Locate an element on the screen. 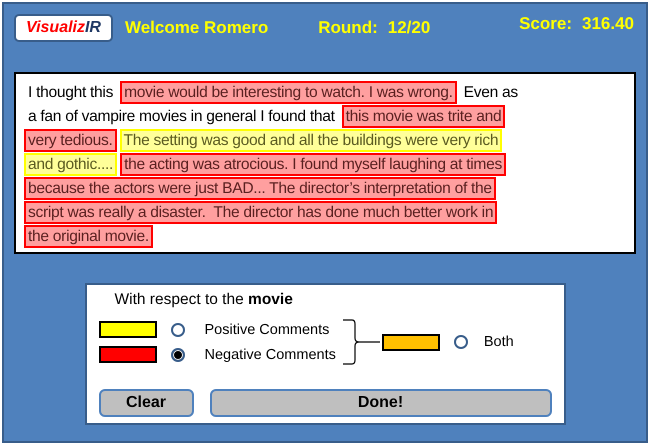 The height and width of the screenshot is (445, 652). option-label: Both is located at coordinates (499, 342).